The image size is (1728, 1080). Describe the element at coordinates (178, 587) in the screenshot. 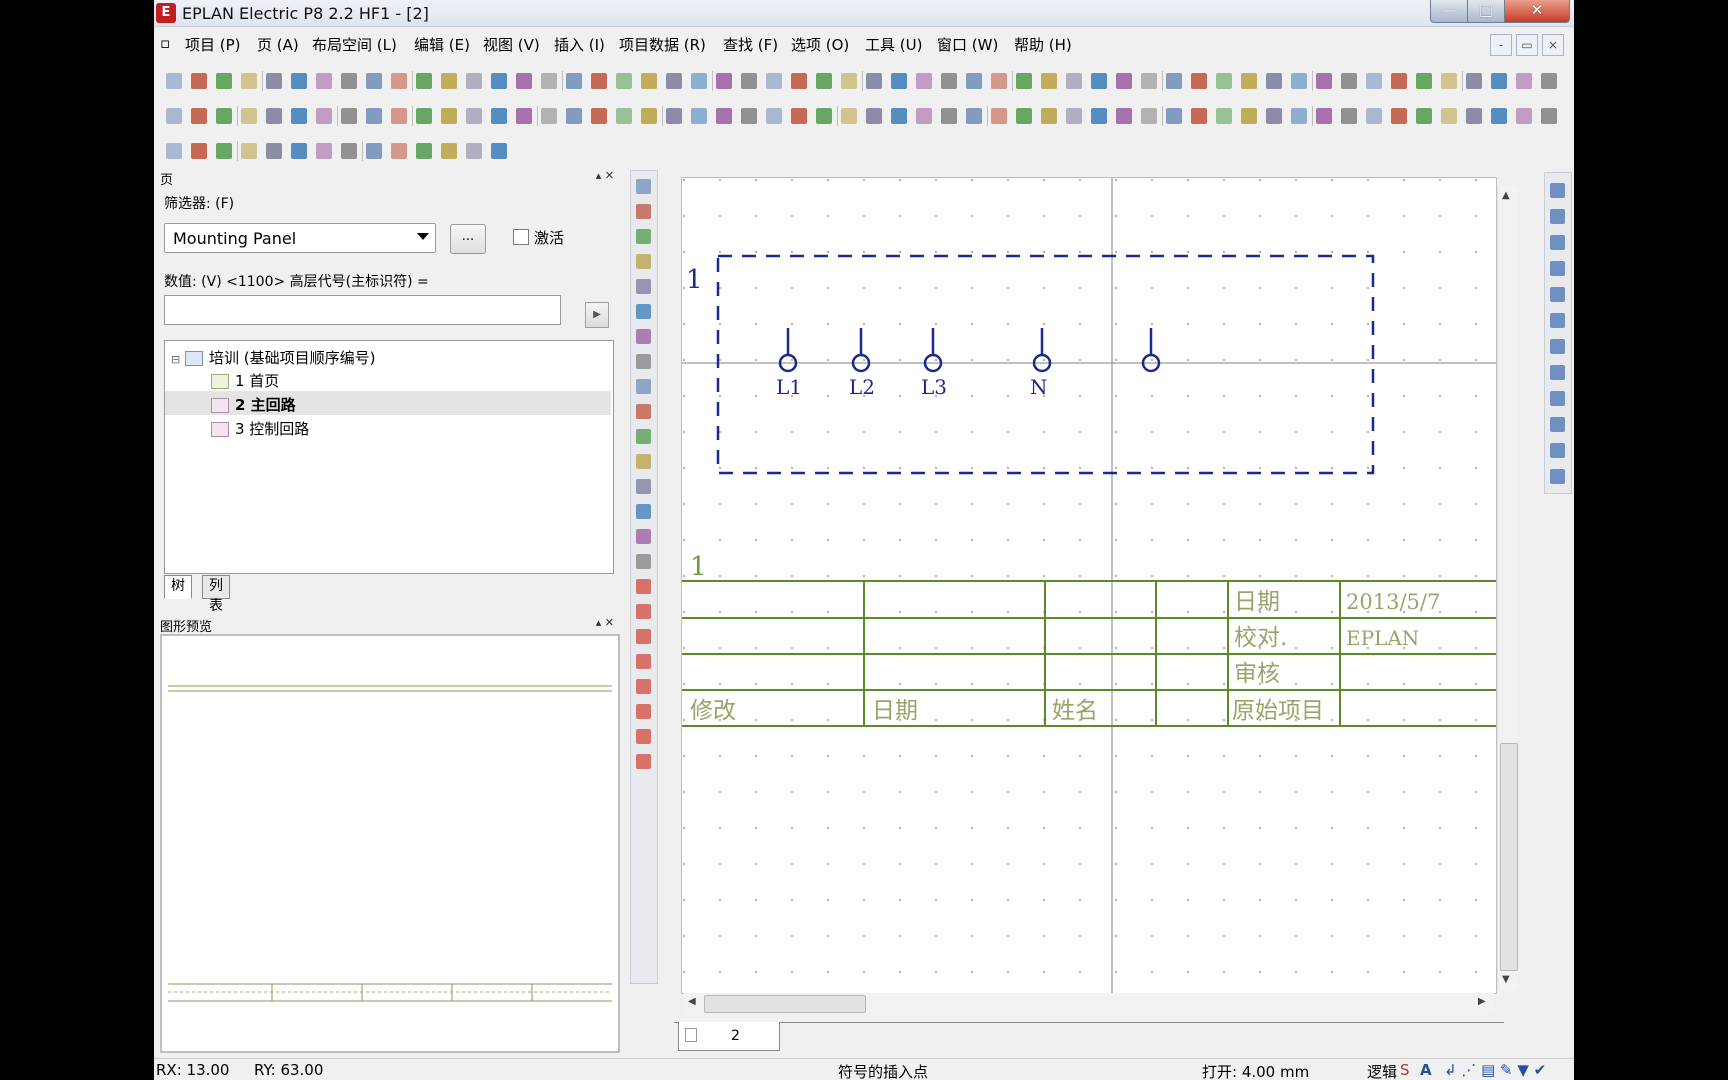

I see `tab-tree: 树` at that location.